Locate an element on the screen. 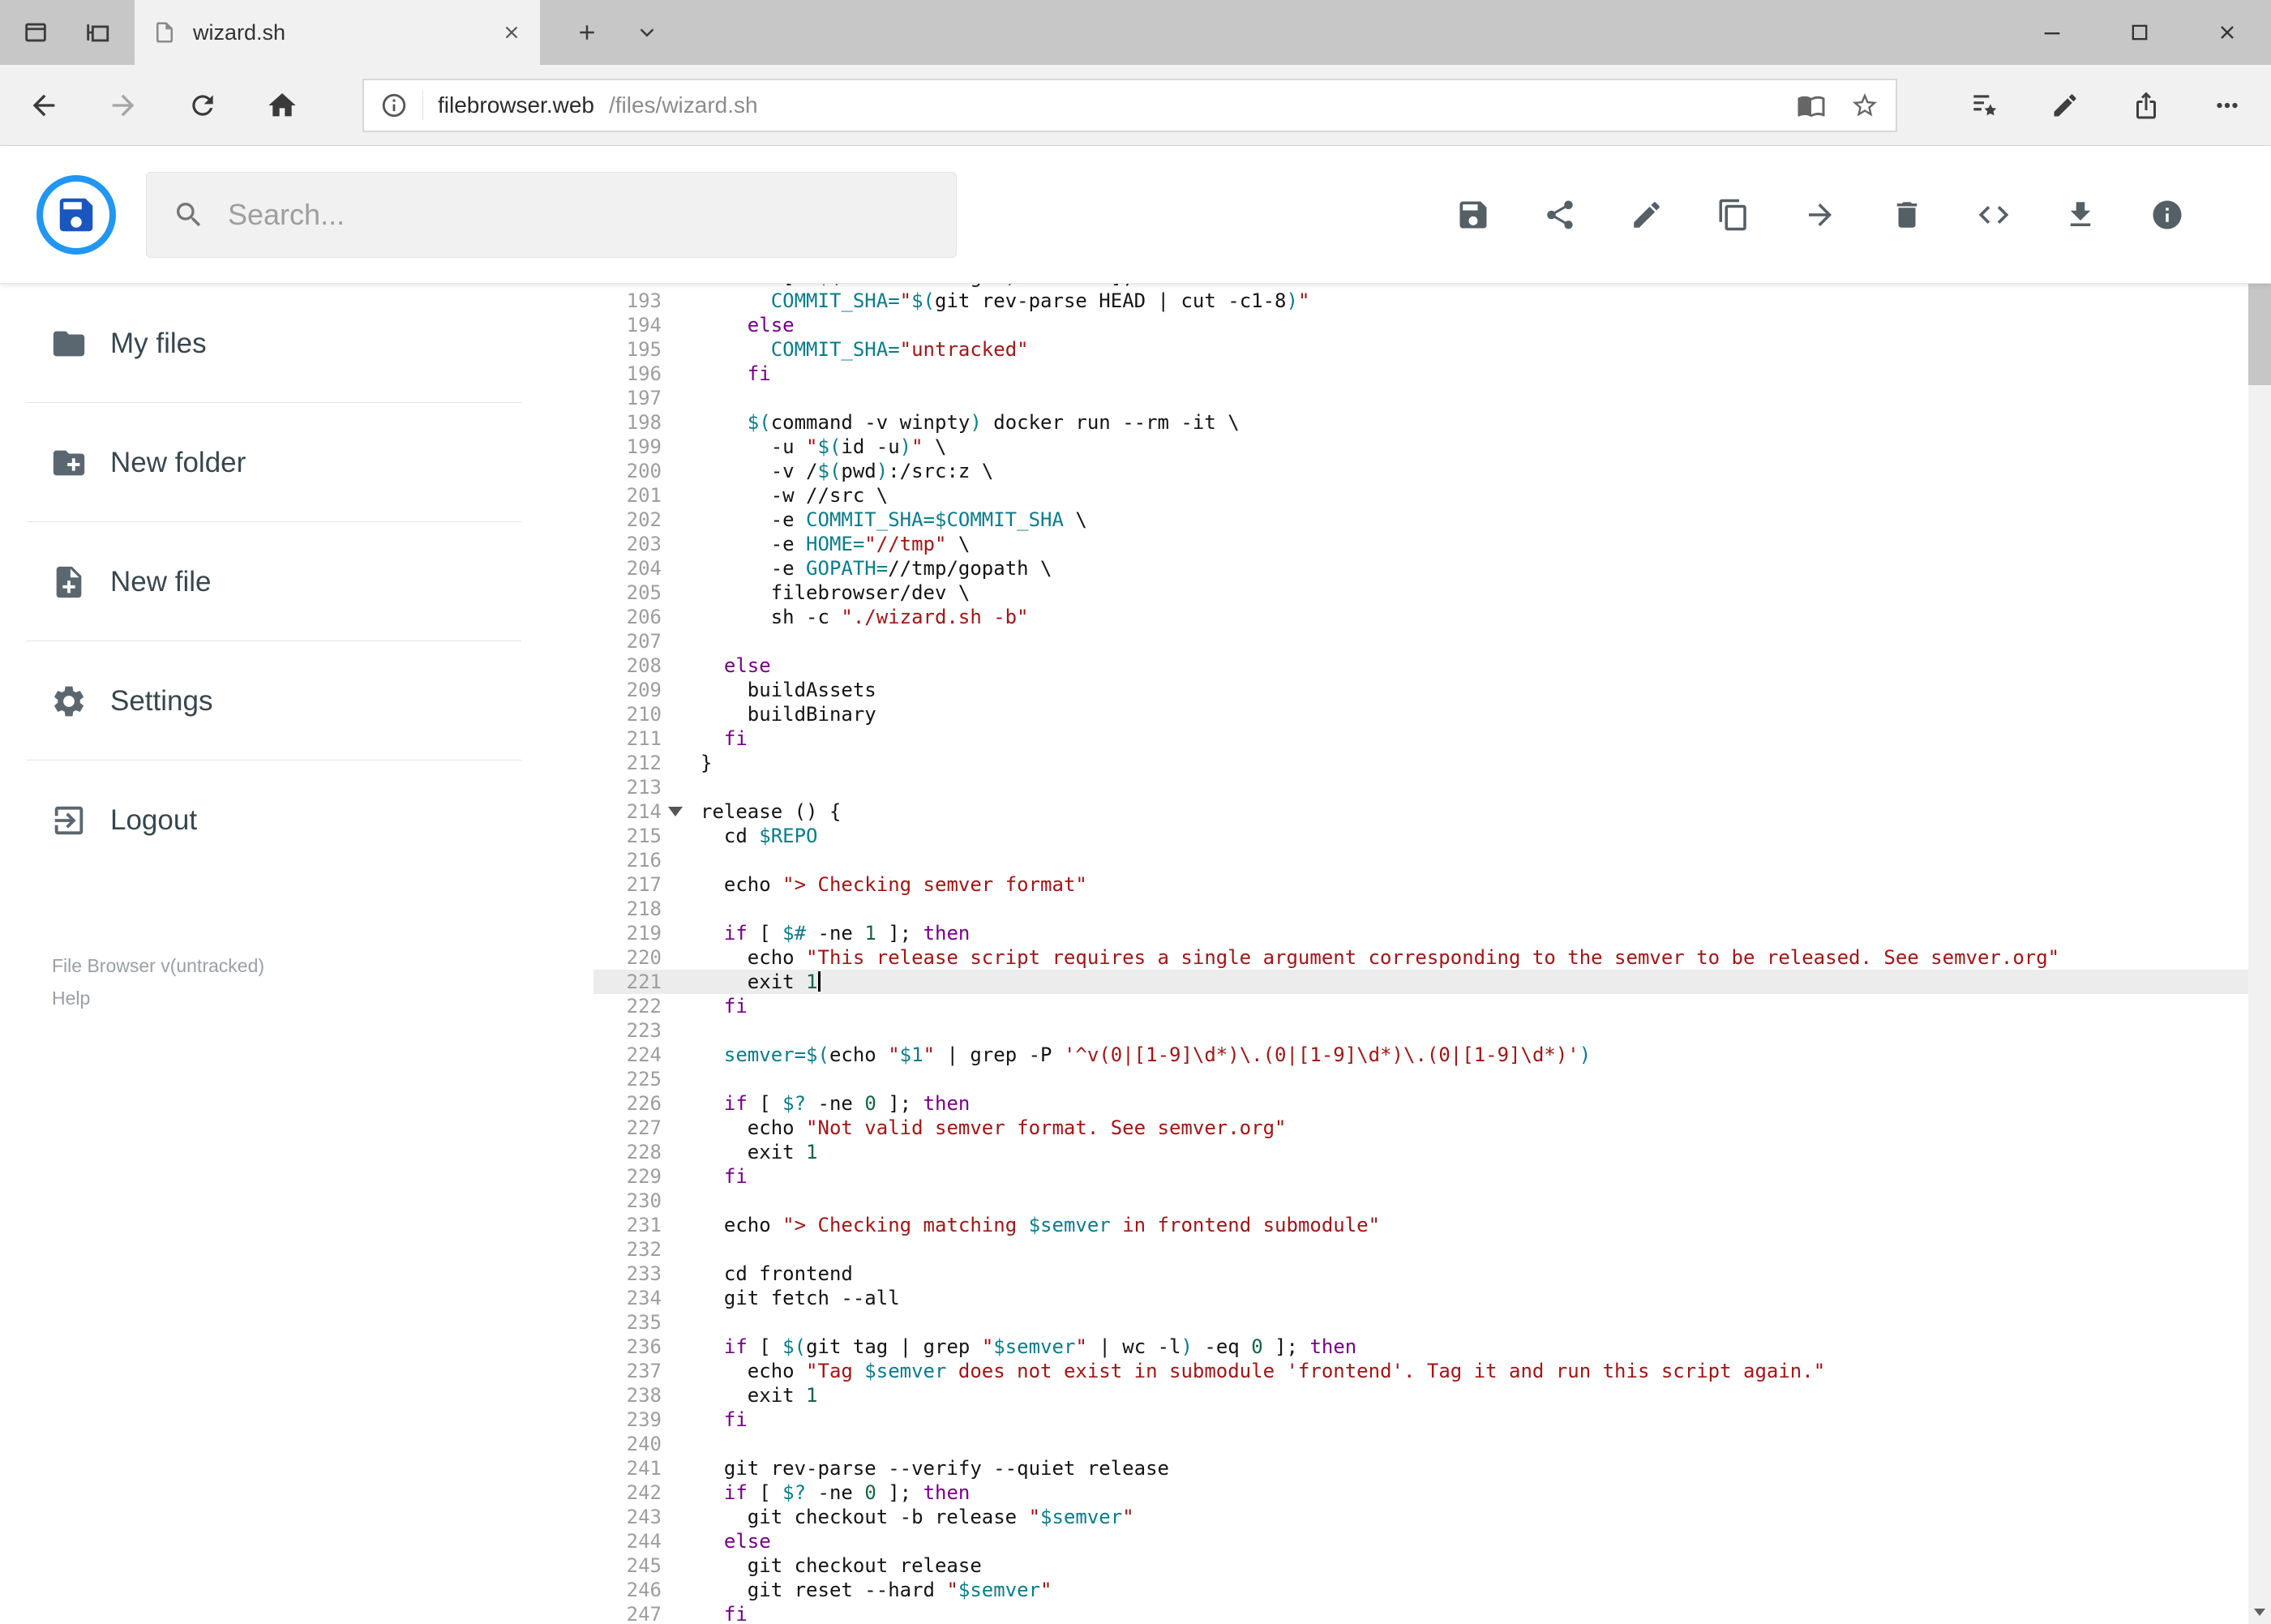 This screenshot has width=2271, height=1624. site-info-icon is located at coordinates (394, 106).